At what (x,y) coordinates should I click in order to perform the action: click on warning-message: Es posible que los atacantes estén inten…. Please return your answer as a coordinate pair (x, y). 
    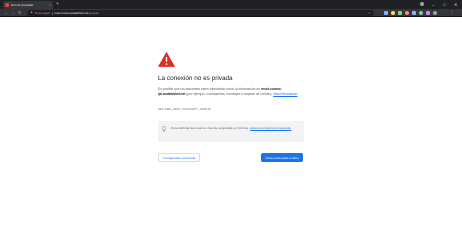
    Looking at the image, I should click on (228, 91).